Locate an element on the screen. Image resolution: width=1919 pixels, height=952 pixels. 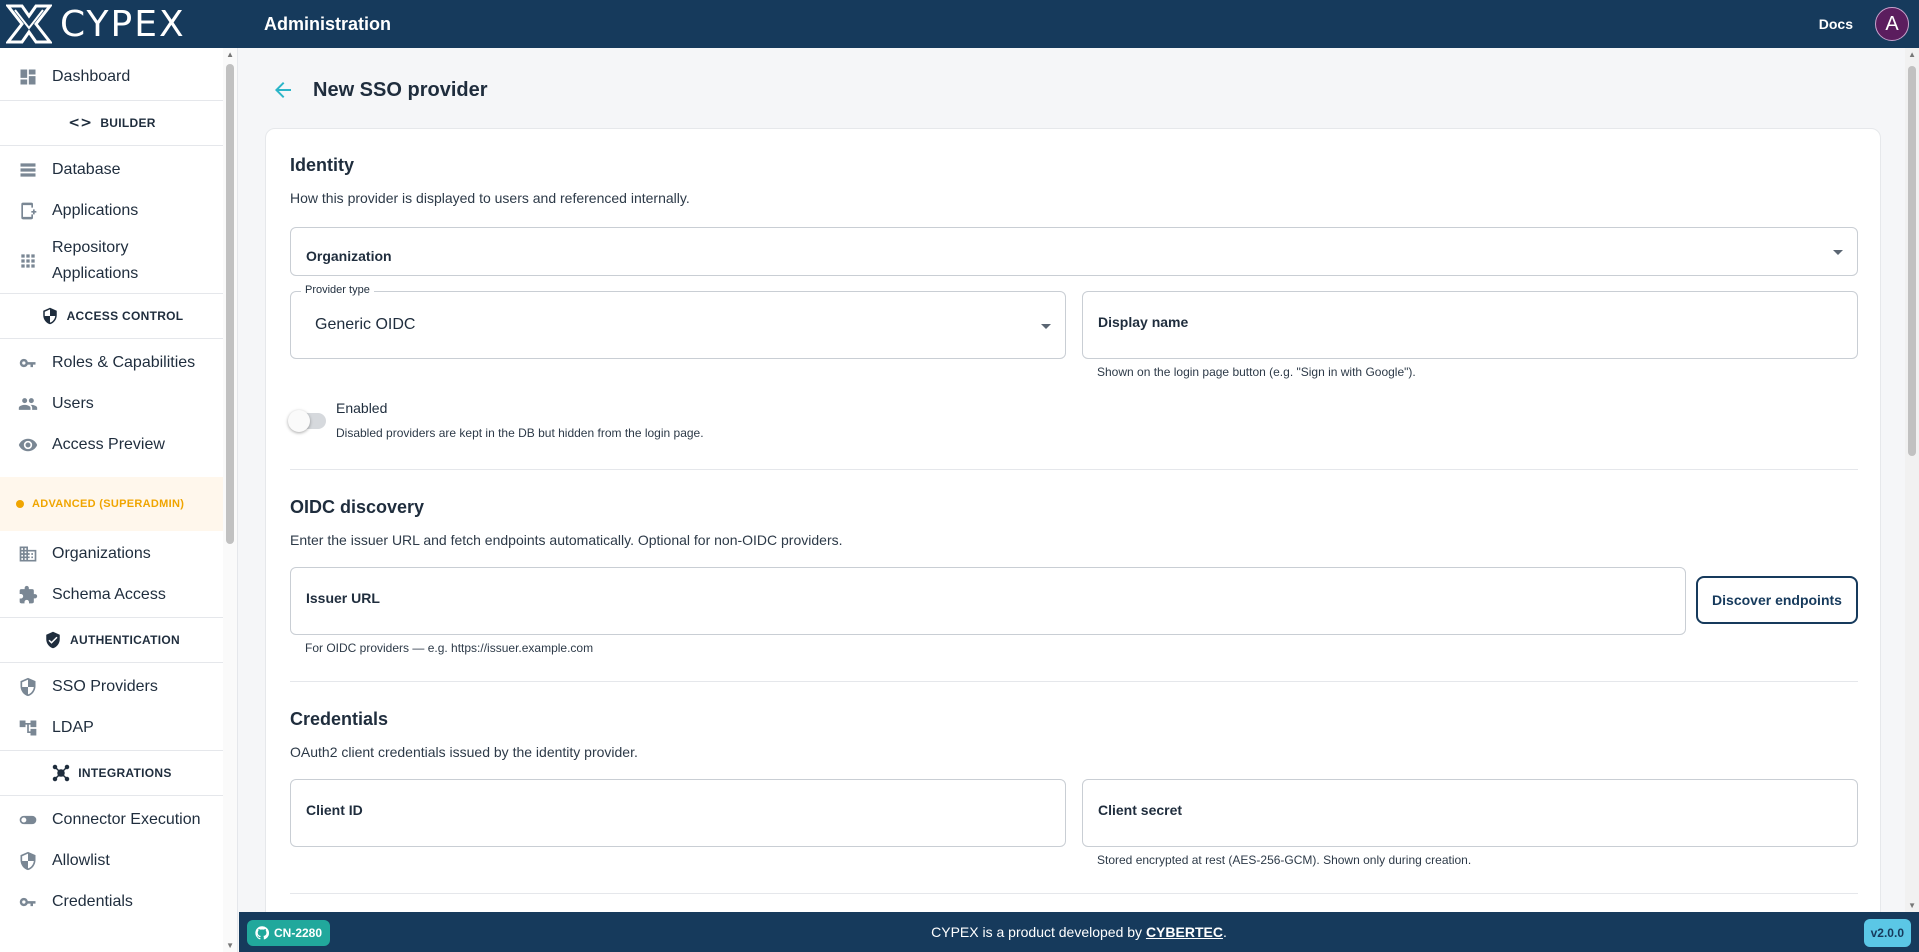
section-label: ADVANCED (SUPERADMIN) is located at coordinates (108, 504).